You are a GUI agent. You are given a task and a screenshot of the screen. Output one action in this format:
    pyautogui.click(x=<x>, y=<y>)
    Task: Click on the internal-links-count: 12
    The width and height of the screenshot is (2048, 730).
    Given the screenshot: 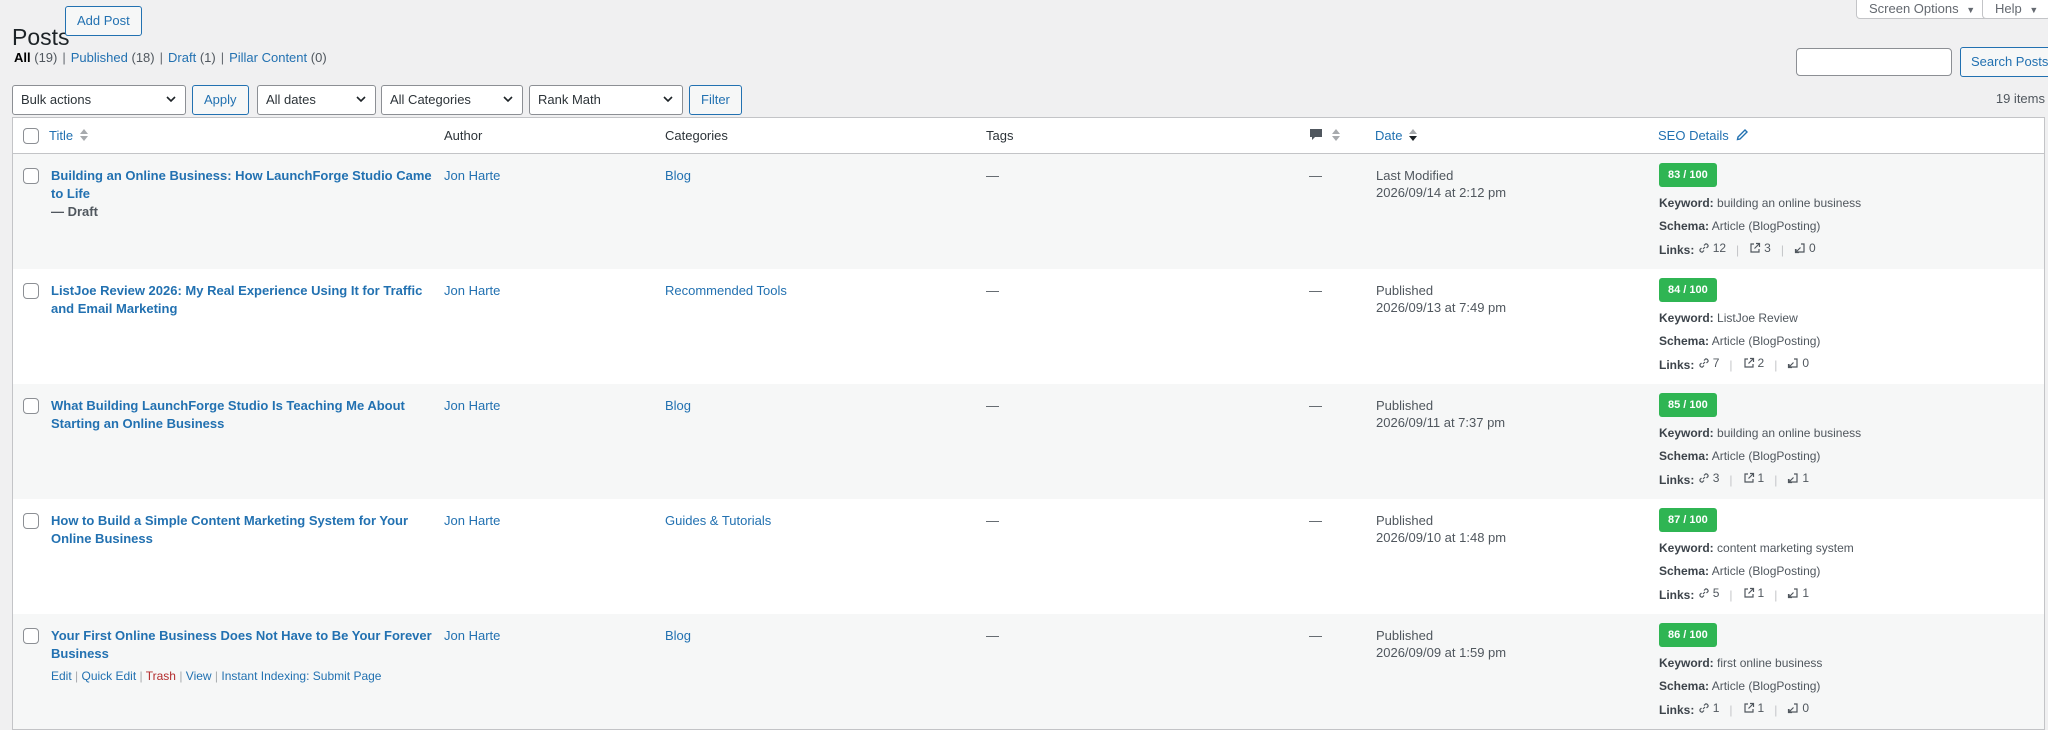 What is the action you would take?
    pyautogui.click(x=1719, y=248)
    